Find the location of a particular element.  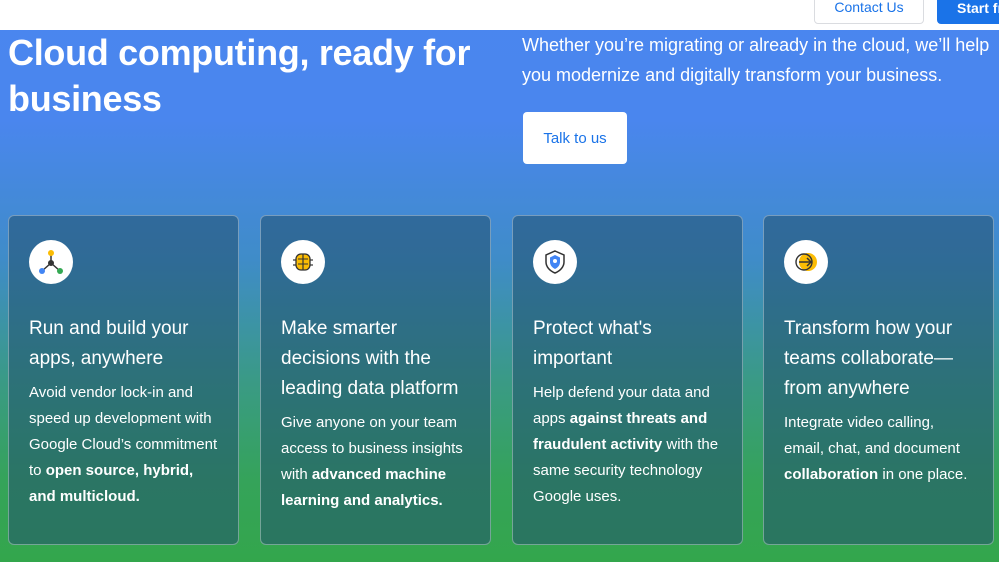

contact-us-button: Contact Us is located at coordinates (869, 12).